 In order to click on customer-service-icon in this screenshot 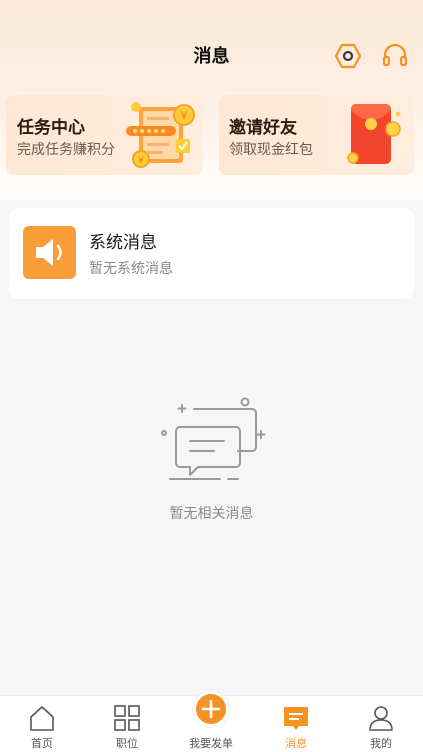, I will do `click(395, 56)`.